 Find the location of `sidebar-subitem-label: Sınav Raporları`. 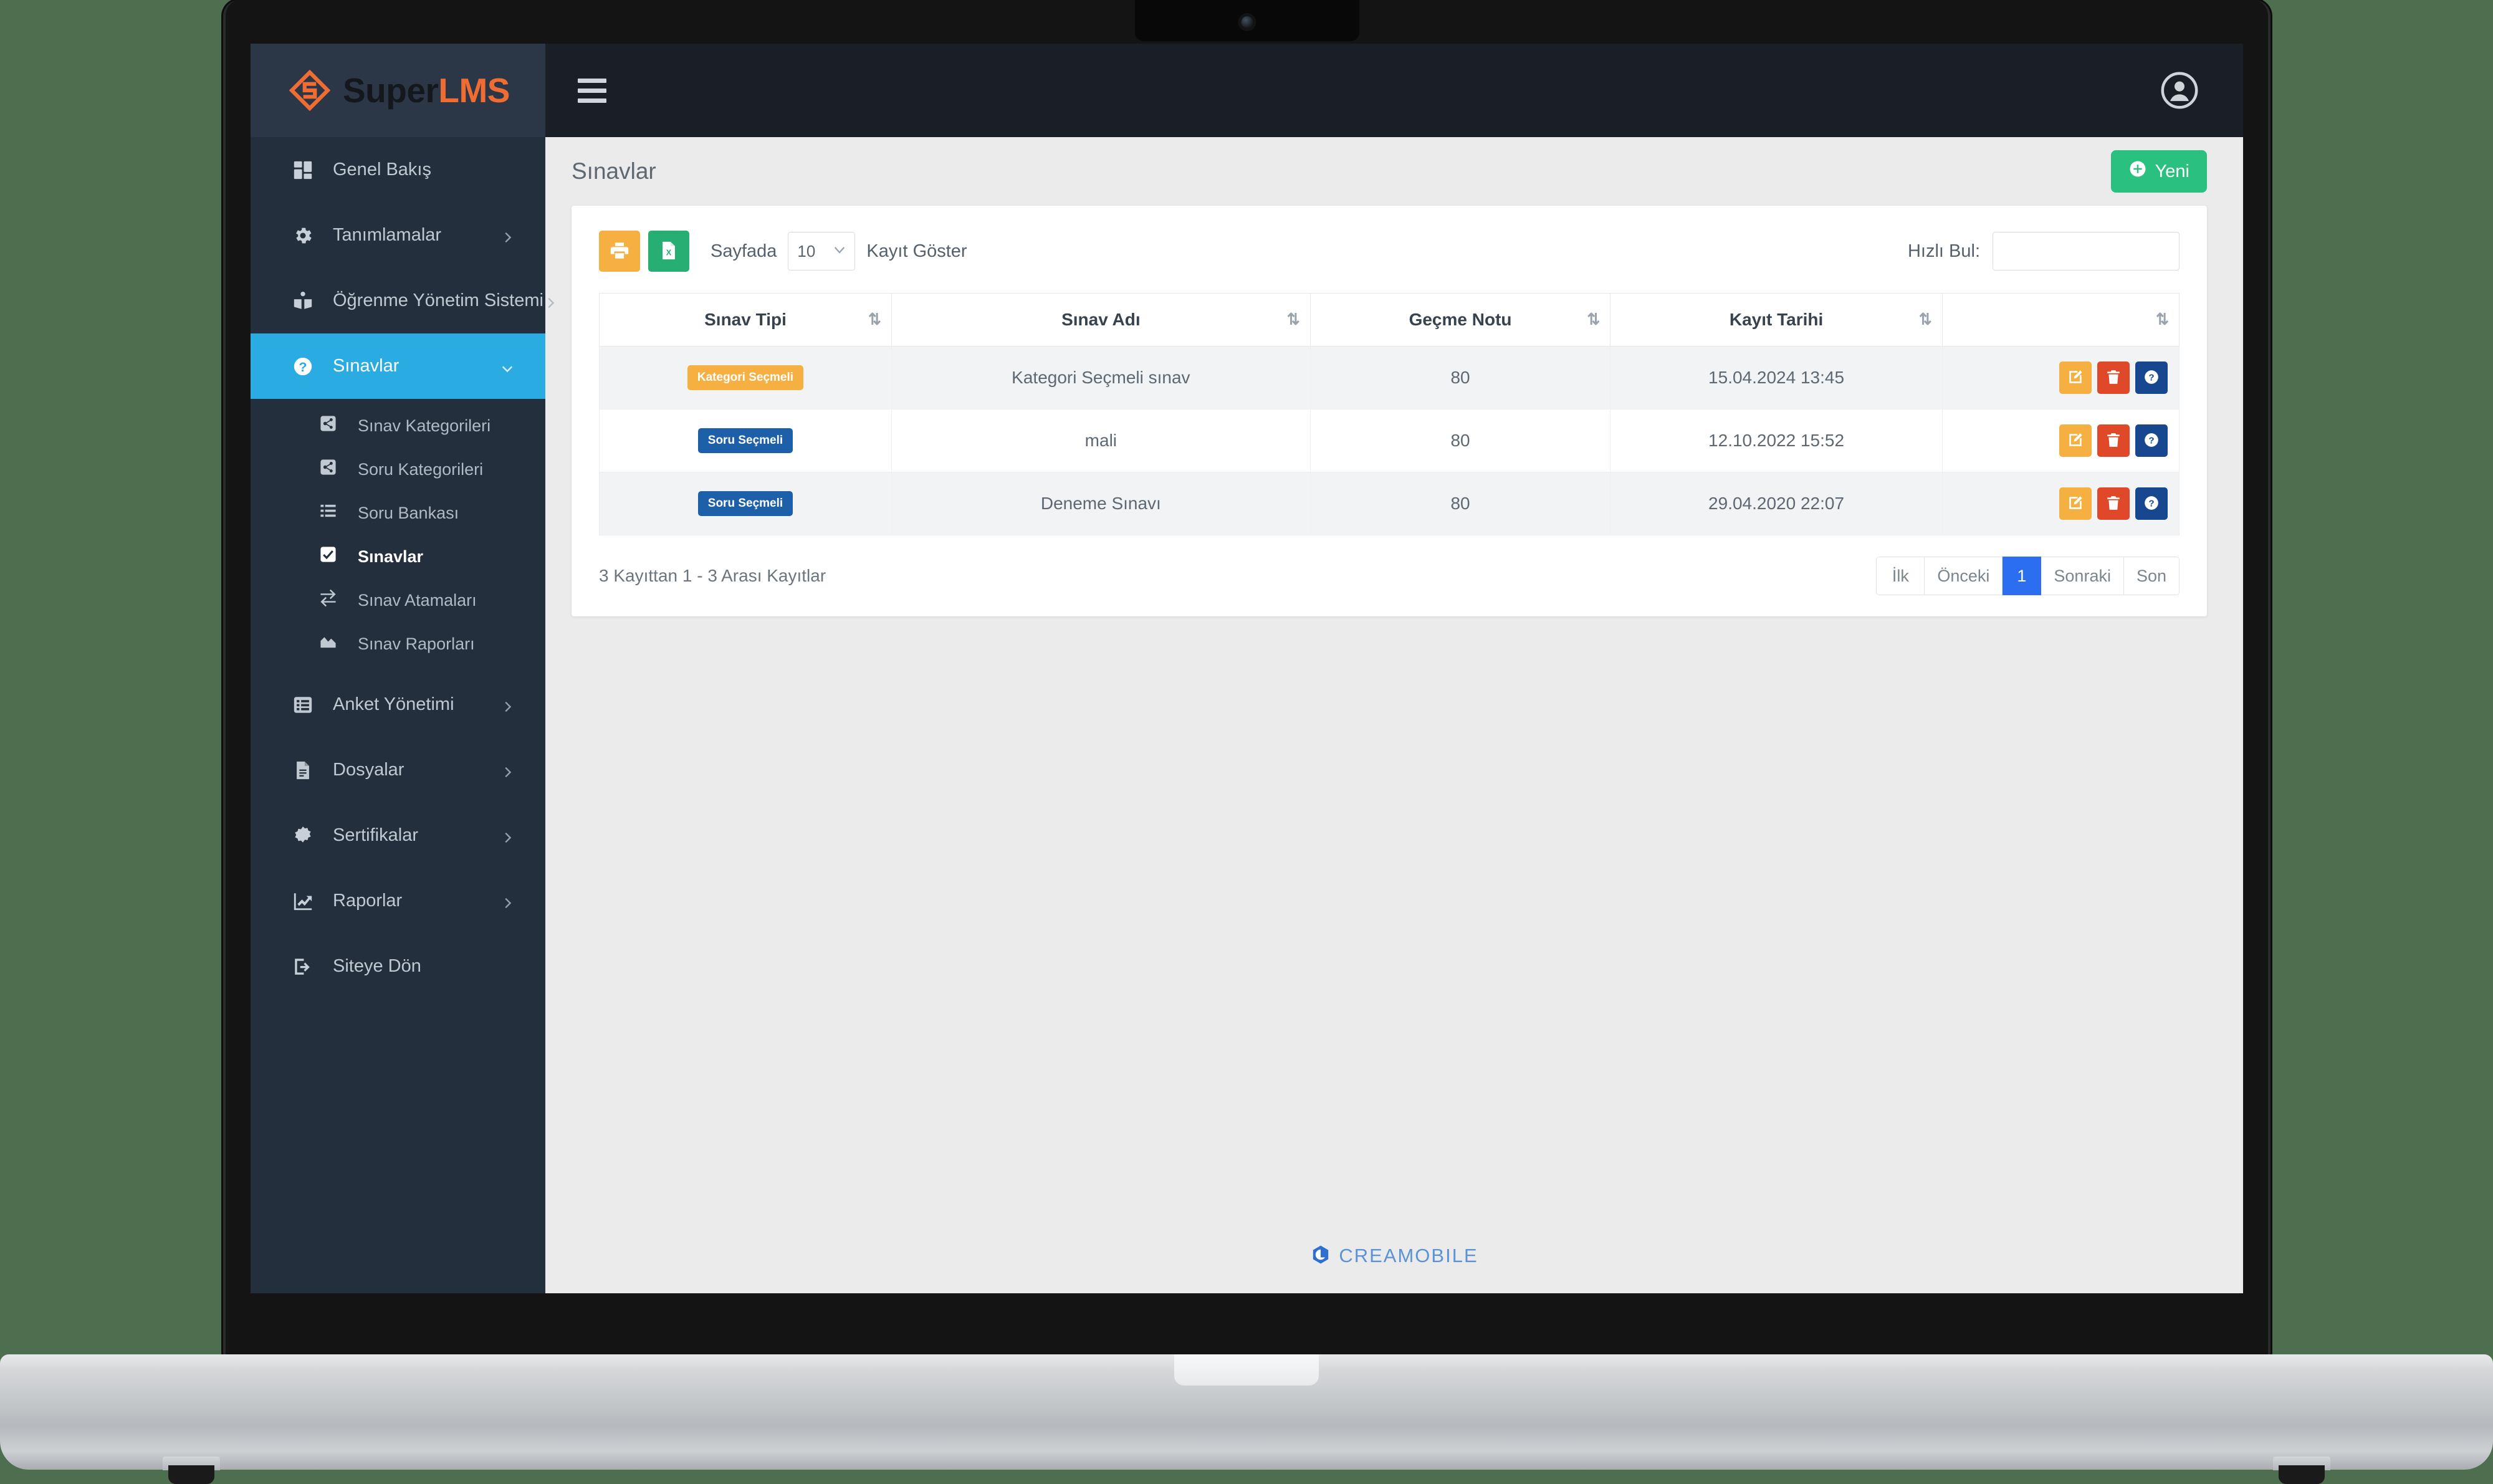

sidebar-subitem-label: Sınav Raporları is located at coordinates (416, 643).